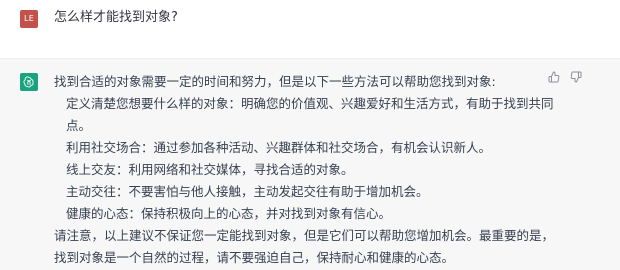 This screenshot has width=620, height=270. What do you see at coordinates (554, 77) in the screenshot?
I see `thumbs-up-icon` at bounding box center [554, 77].